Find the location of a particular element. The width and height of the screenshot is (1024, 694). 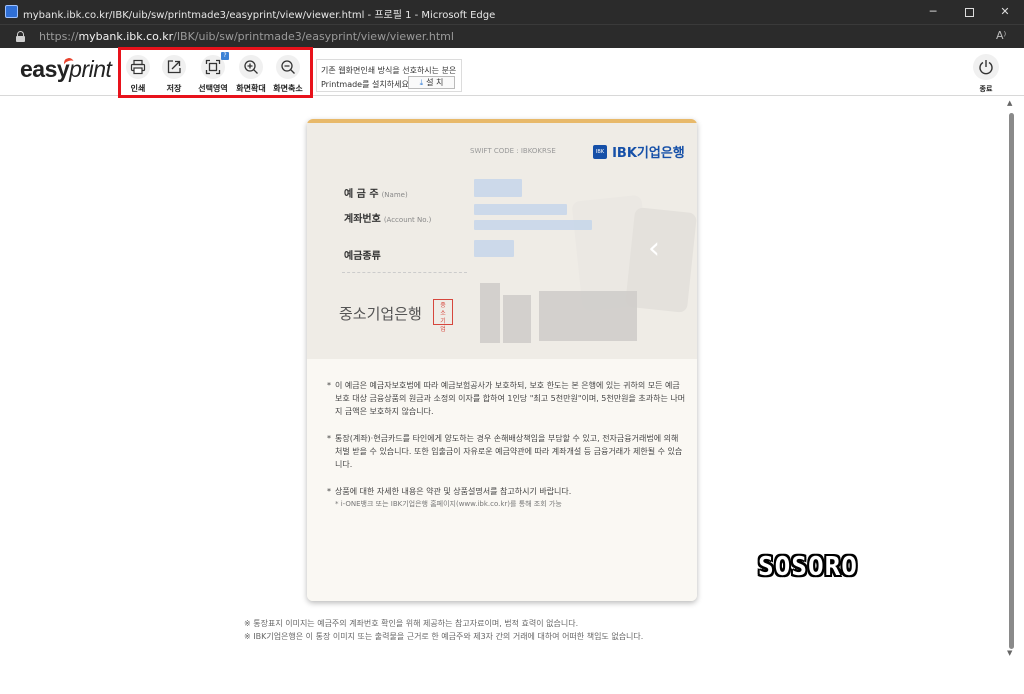

help-badge-icon: ? is located at coordinates (225, 56).